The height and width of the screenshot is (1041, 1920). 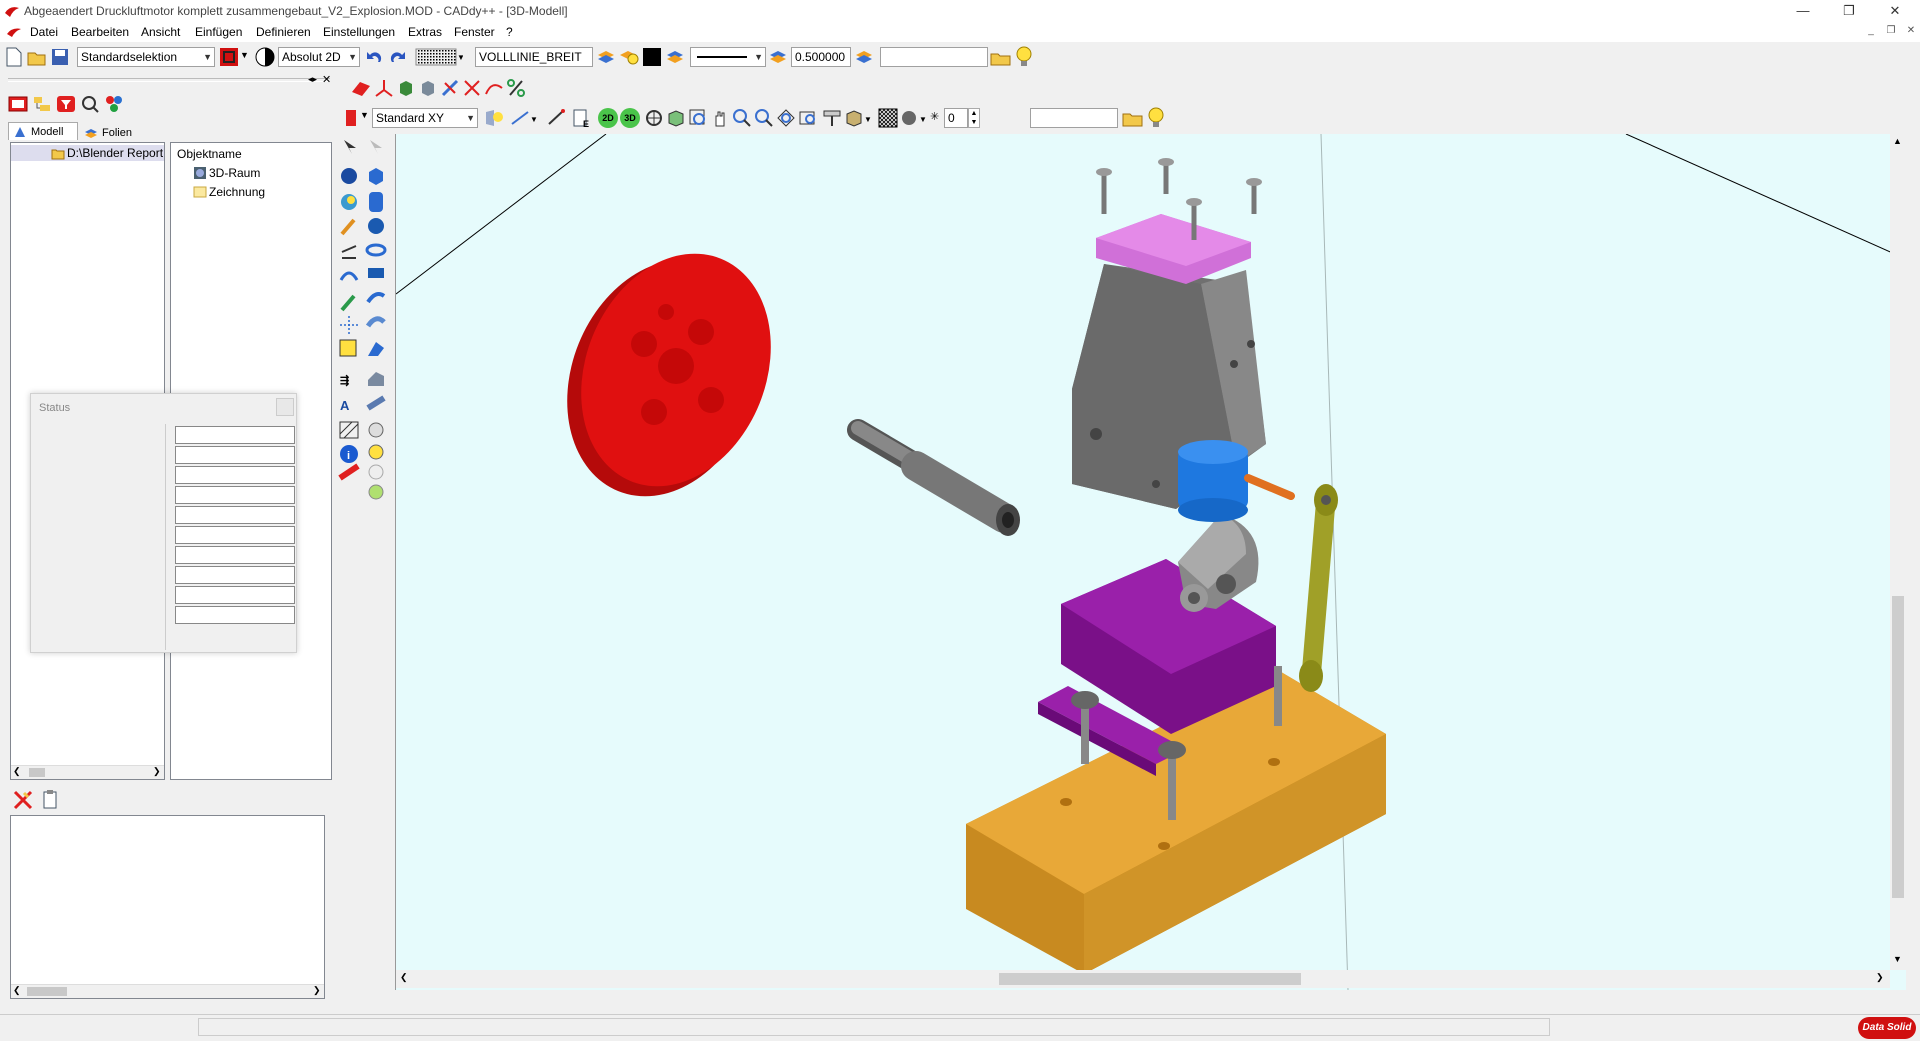 What do you see at coordinates (229, 57) in the screenshot?
I see `selection-filter-icon` at bounding box center [229, 57].